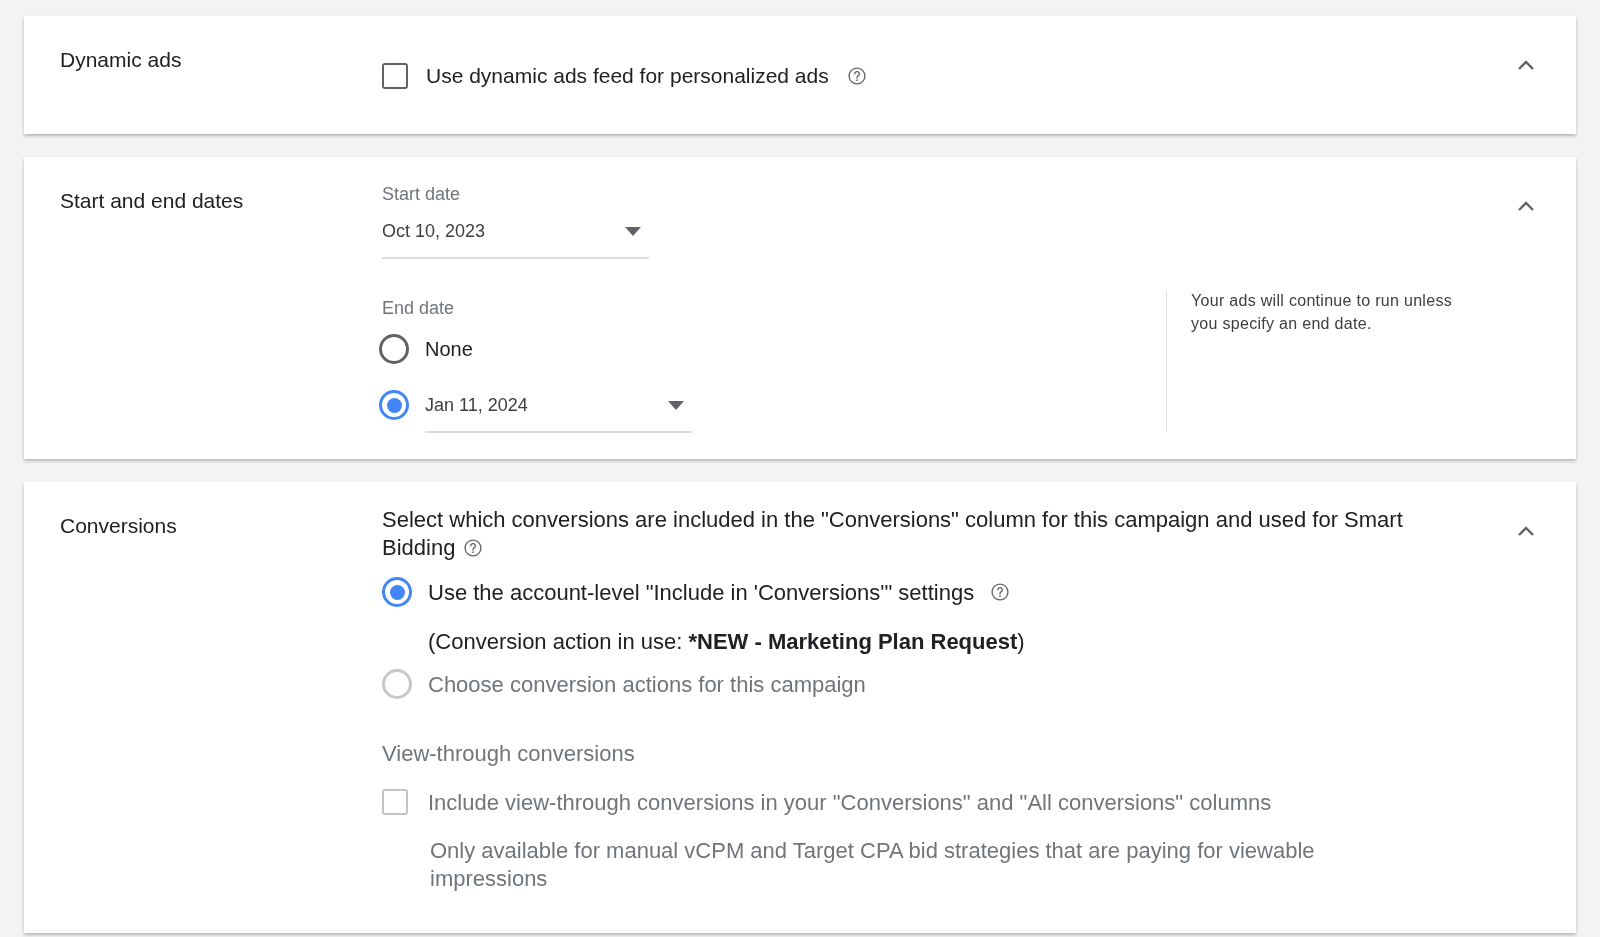 The width and height of the screenshot is (1600, 937). I want to click on radio-label: None, so click(449, 349).